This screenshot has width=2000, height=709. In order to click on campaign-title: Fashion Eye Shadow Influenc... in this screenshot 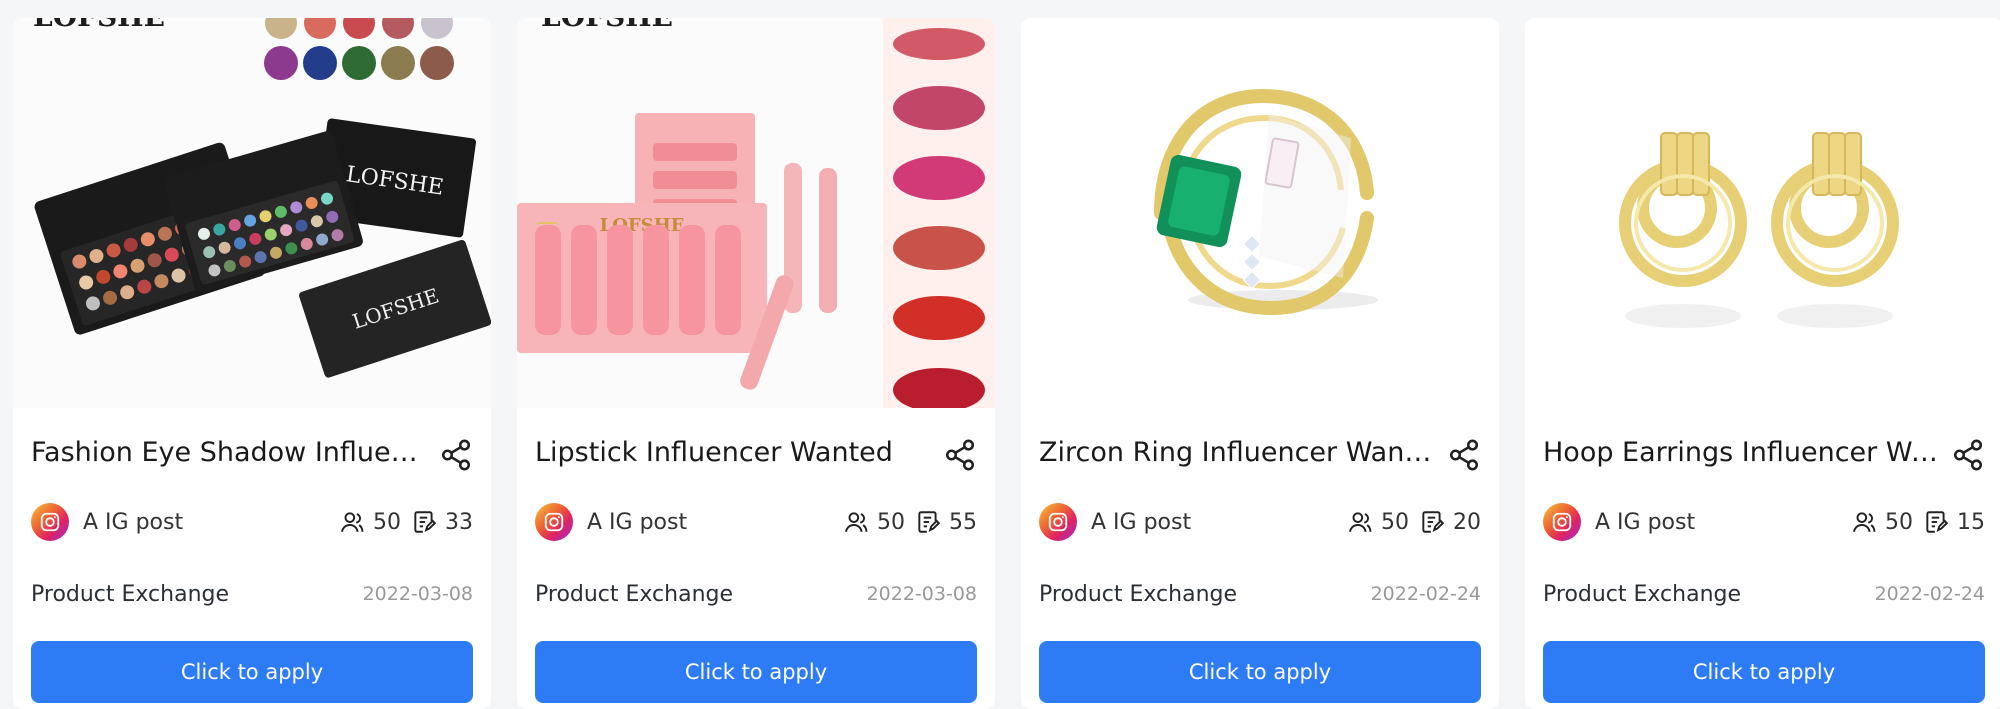, I will do `click(231, 452)`.